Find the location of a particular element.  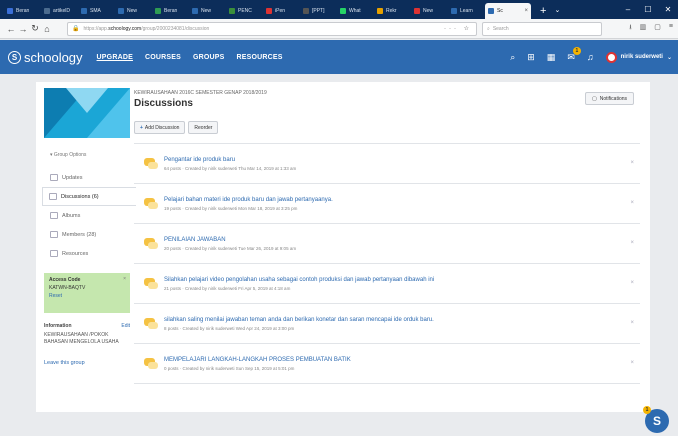

access-code-value: KATWN-BAQTV is located at coordinates (67, 288).